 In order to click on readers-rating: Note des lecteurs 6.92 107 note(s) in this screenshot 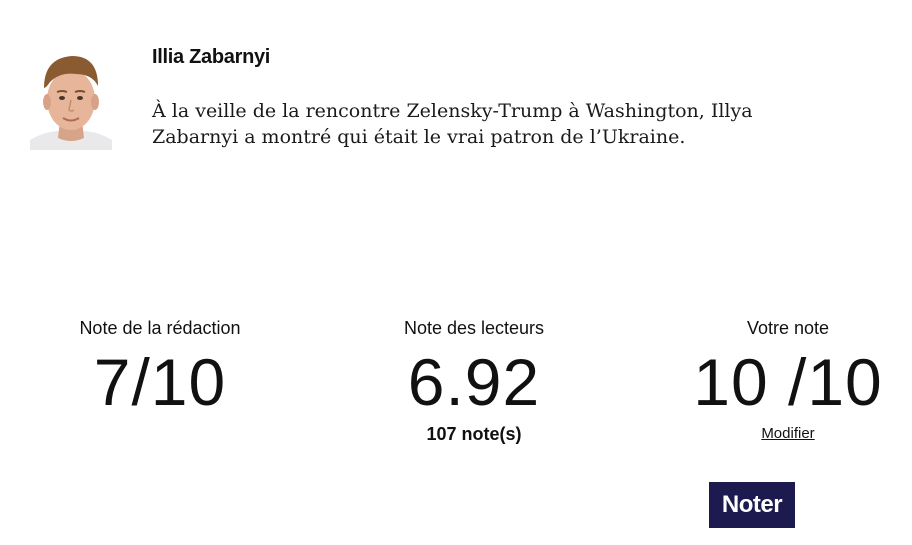, I will do `click(474, 381)`.